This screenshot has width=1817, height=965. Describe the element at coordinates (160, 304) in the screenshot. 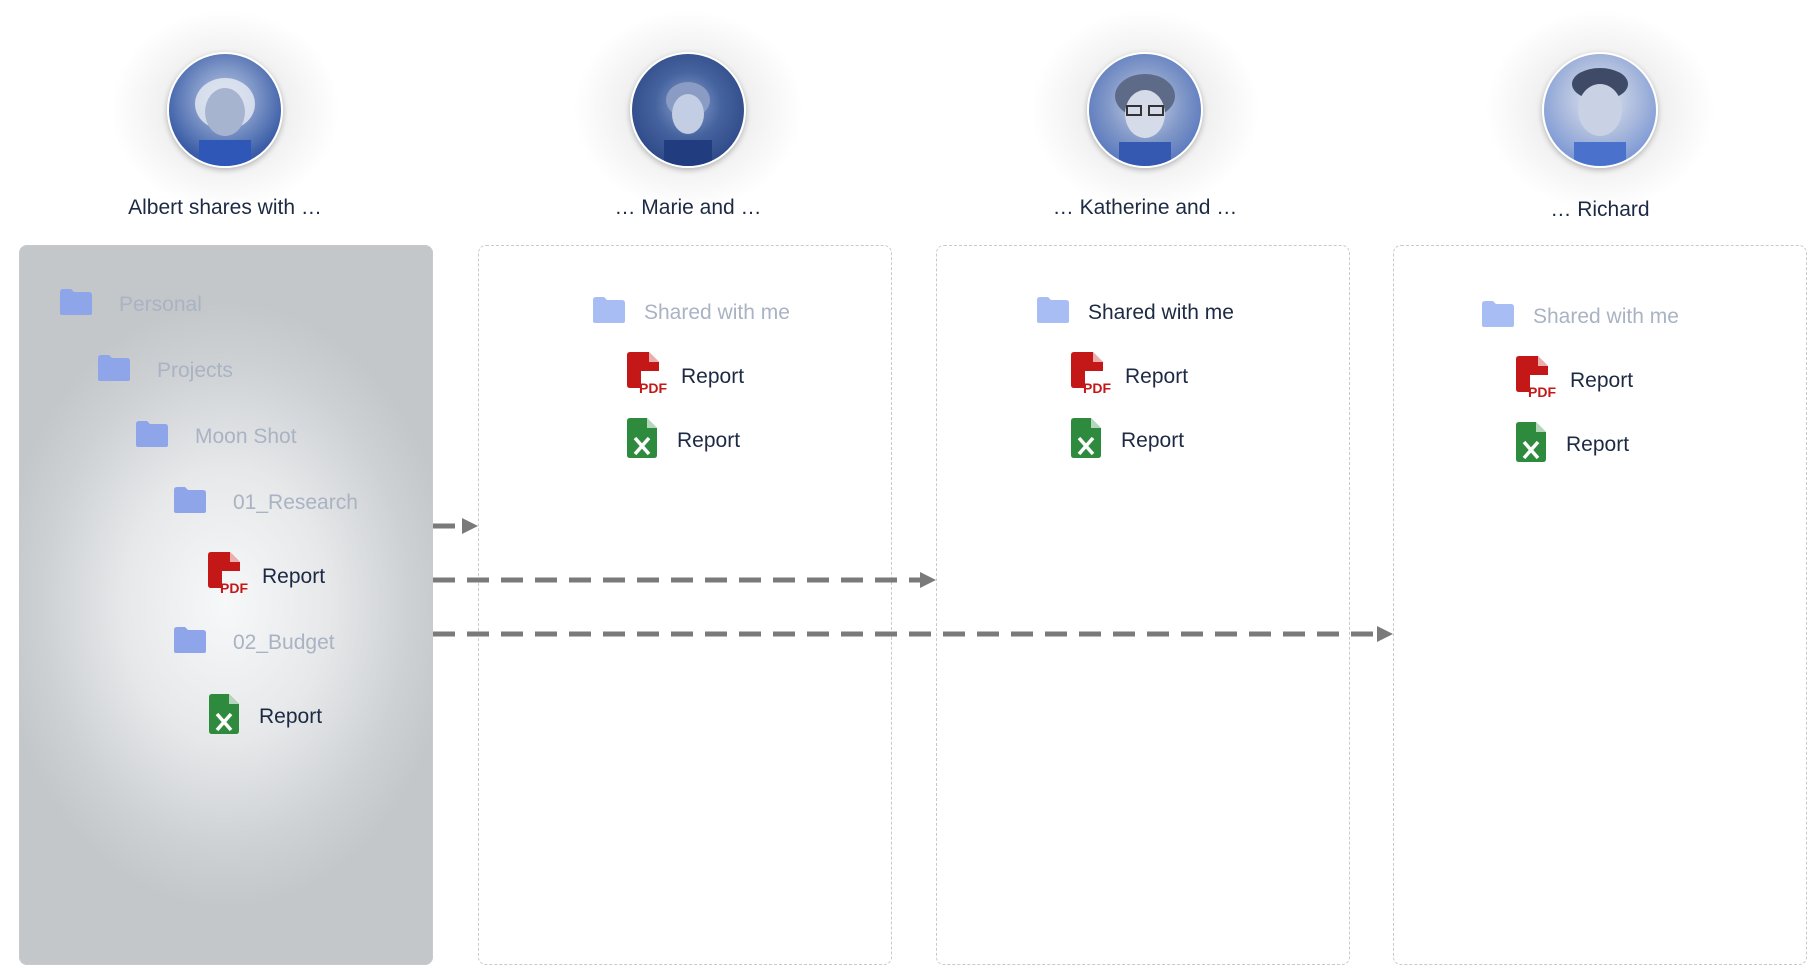

I see `tree-item-label: Personal` at that location.